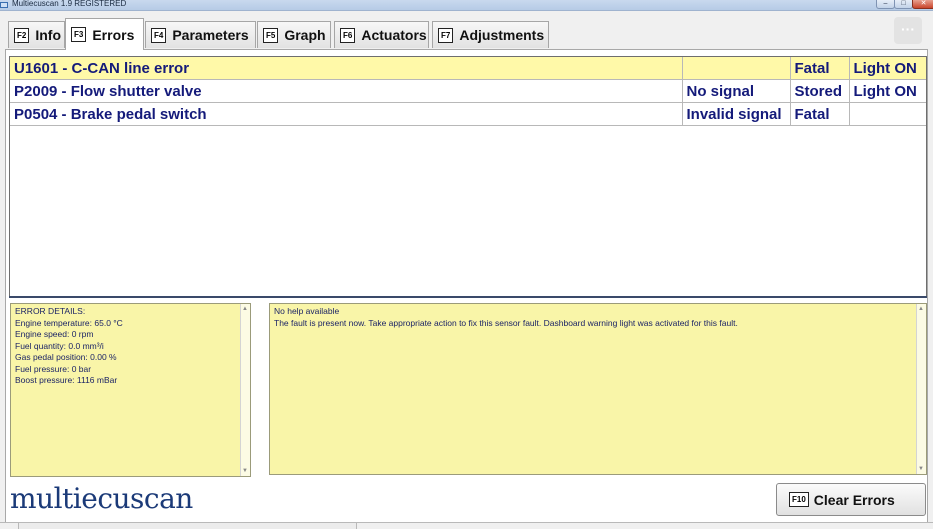 The image size is (933, 529). Describe the element at coordinates (101, 498) in the screenshot. I see `multiecuscan-logo: multiecuscan` at that location.